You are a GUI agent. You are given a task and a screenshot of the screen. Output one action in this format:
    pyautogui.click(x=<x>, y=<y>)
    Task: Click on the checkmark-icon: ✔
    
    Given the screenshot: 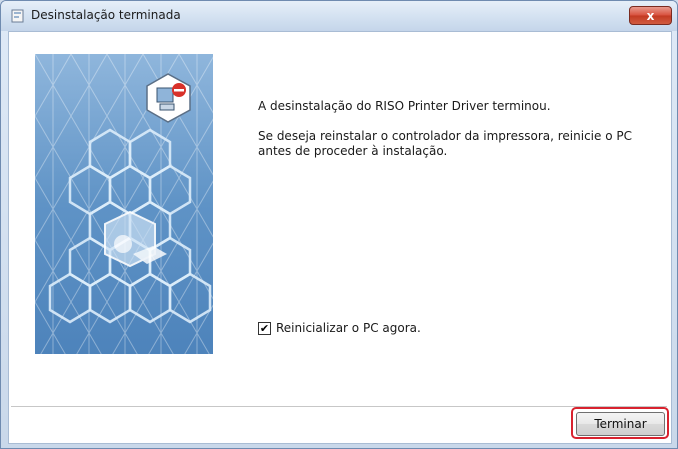 What is the action you would take?
    pyautogui.click(x=264, y=328)
    